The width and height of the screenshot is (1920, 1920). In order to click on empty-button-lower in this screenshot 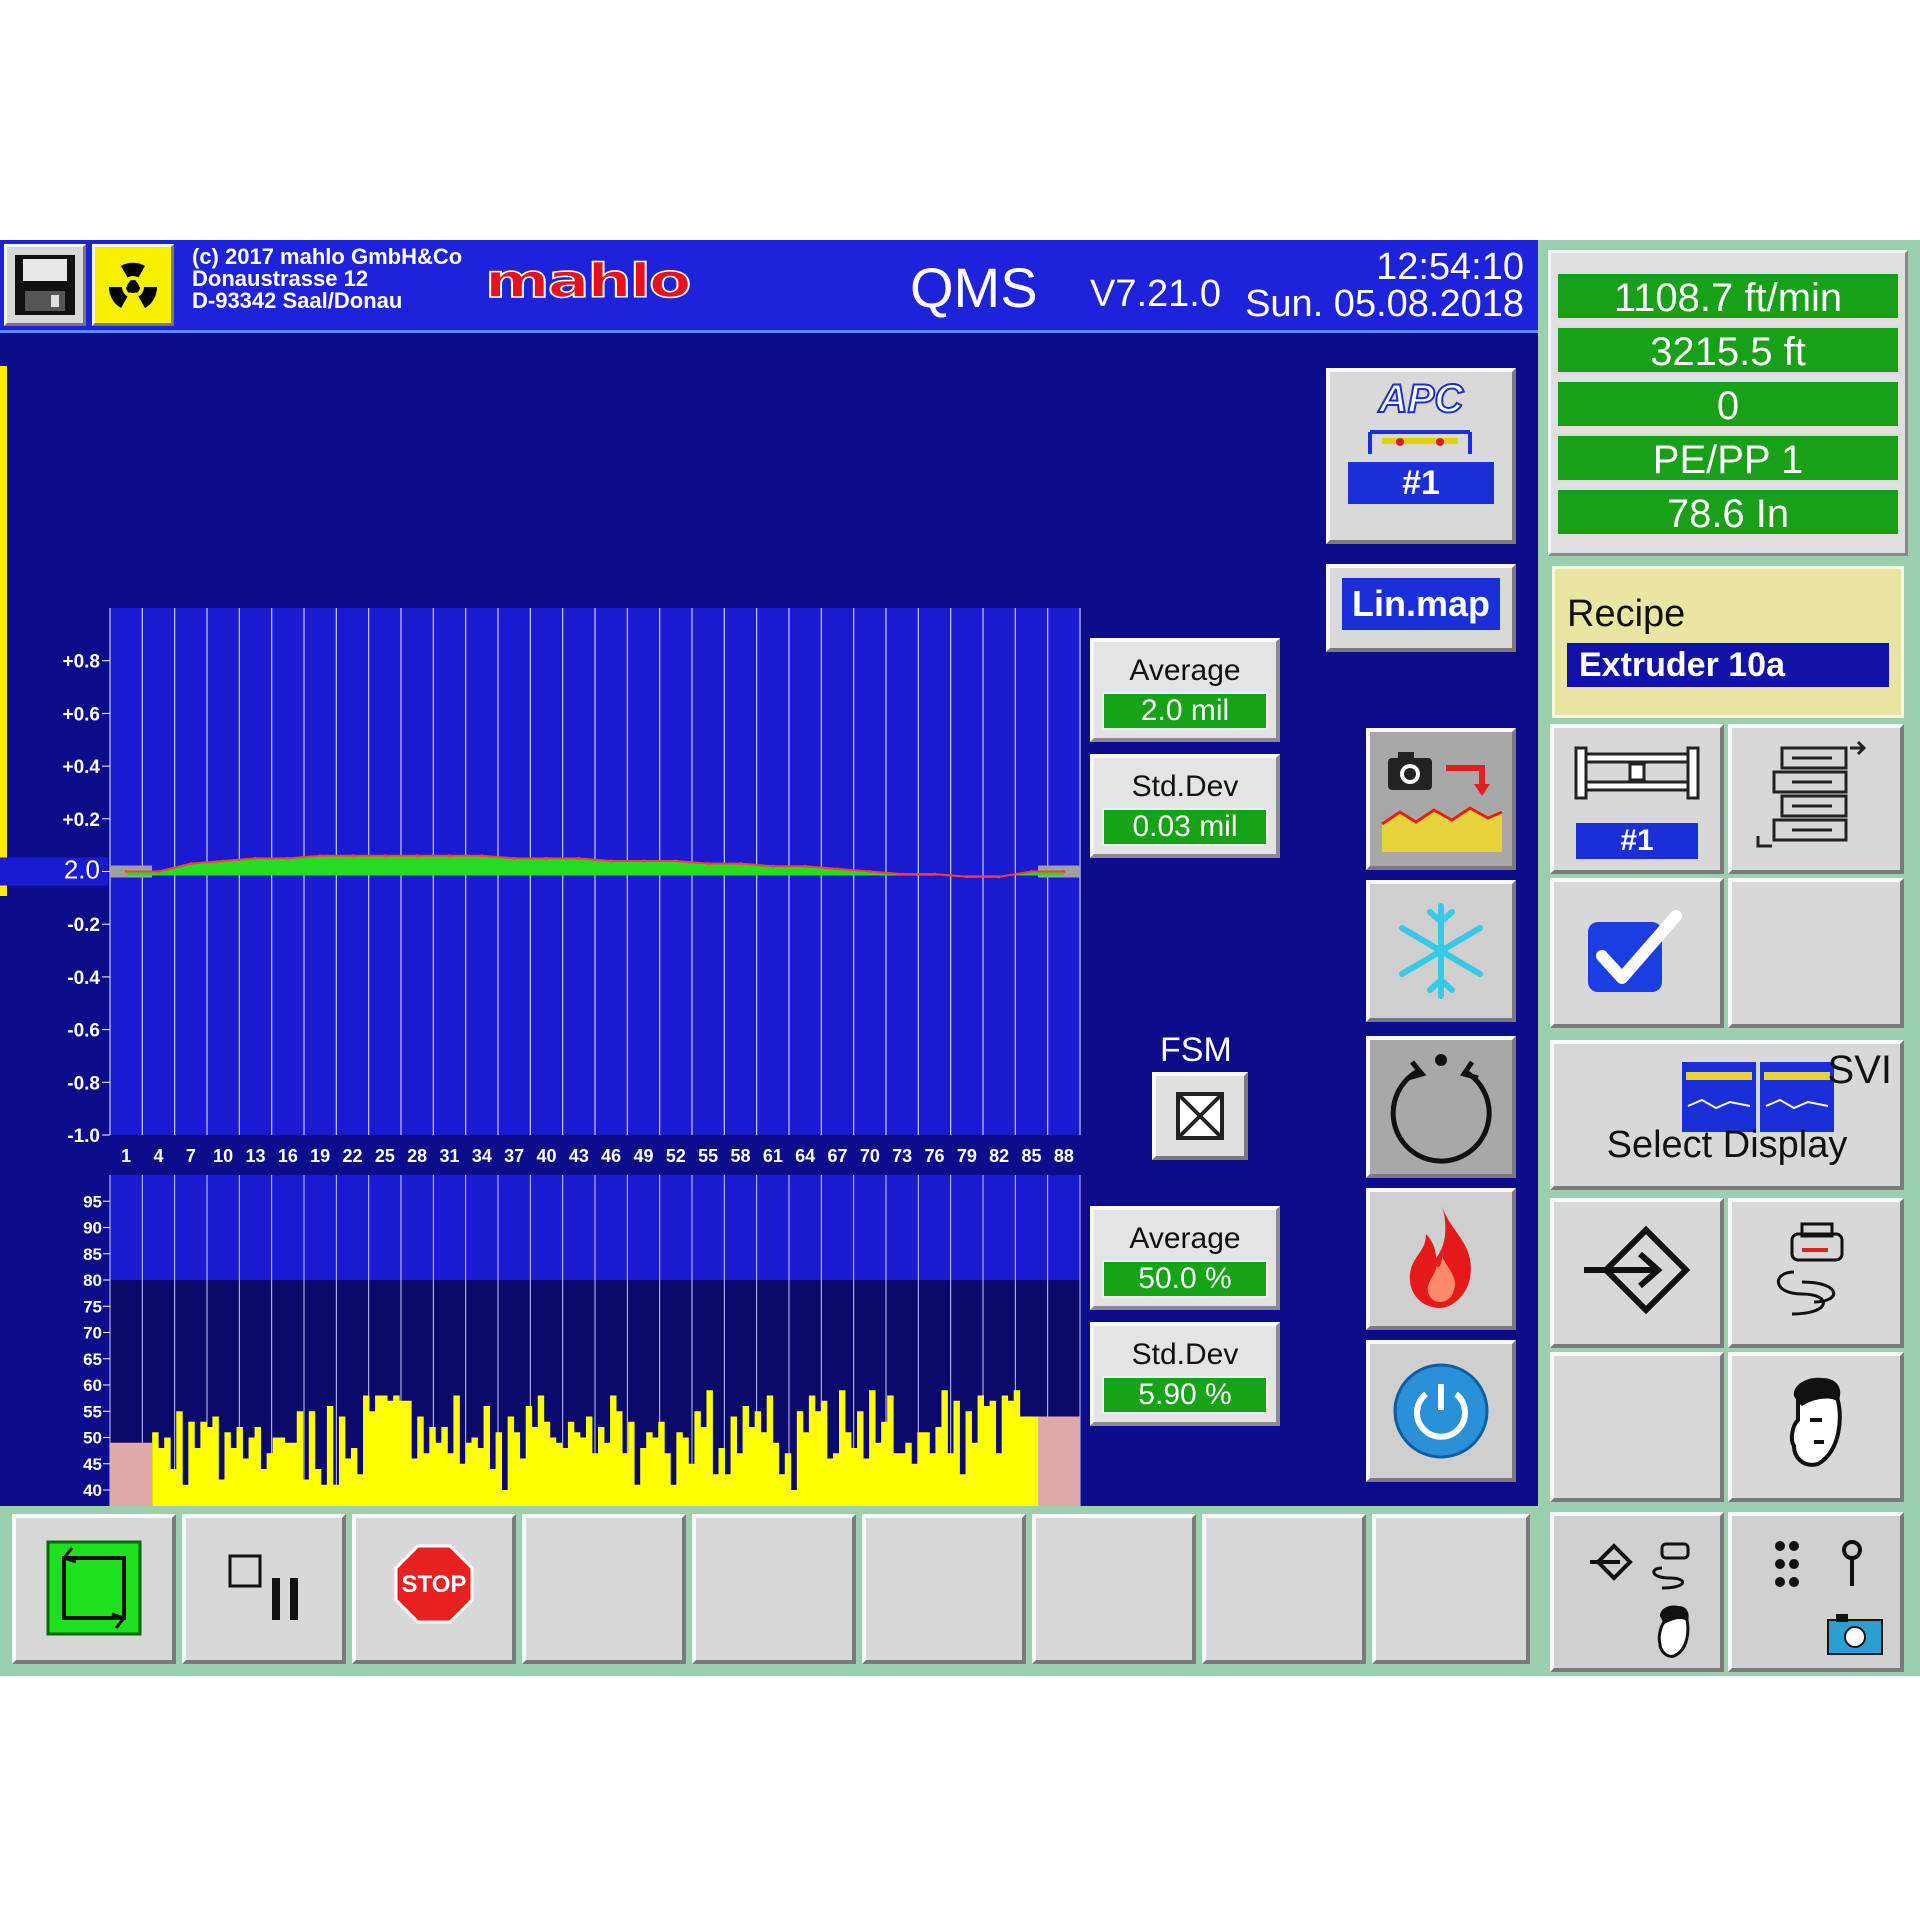, I will do `click(1637, 1427)`.